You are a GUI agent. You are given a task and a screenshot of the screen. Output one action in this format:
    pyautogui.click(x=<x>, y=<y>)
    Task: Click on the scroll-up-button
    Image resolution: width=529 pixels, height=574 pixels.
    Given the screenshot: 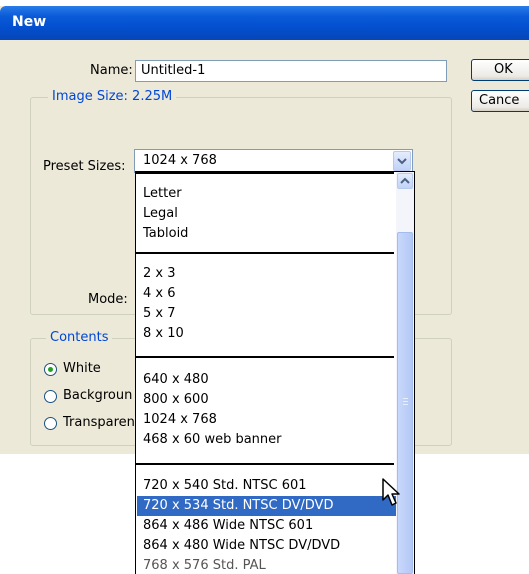 What is the action you would take?
    pyautogui.click(x=405, y=181)
    